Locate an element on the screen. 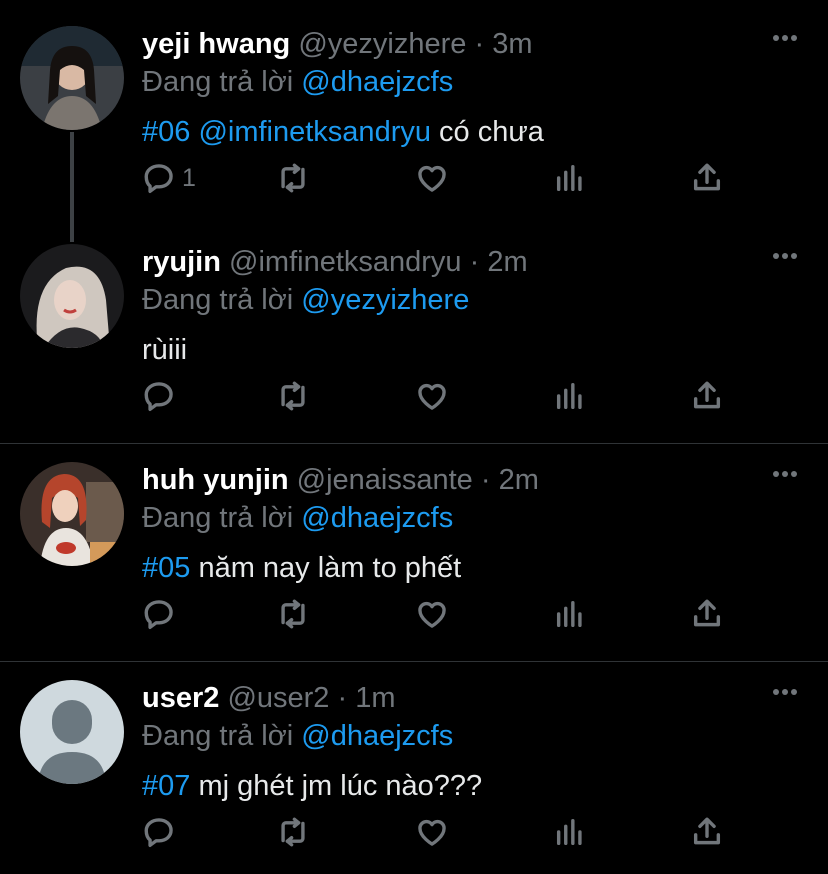 The height and width of the screenshot is (874, 828). user-handle: @imfinetksandryu is located at coordinates (345, 262).